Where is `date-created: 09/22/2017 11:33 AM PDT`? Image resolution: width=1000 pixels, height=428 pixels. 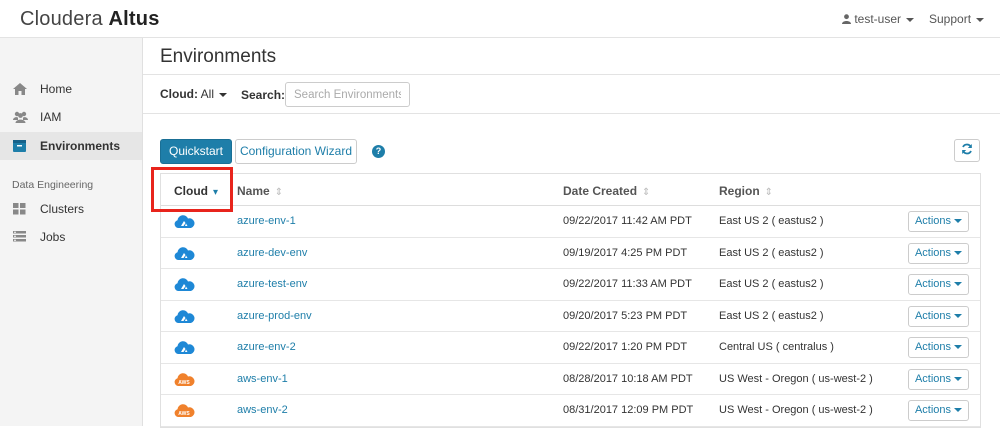 date-created: 09/22/2017 11:33 AM PDT is located at coordinates (627, 284).